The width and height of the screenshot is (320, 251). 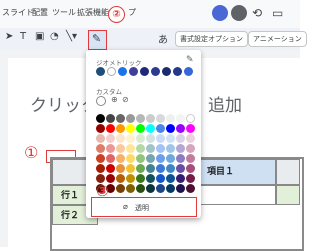 I want to click on eyedropper-icon: ⊘, so click(x=125, y=99).